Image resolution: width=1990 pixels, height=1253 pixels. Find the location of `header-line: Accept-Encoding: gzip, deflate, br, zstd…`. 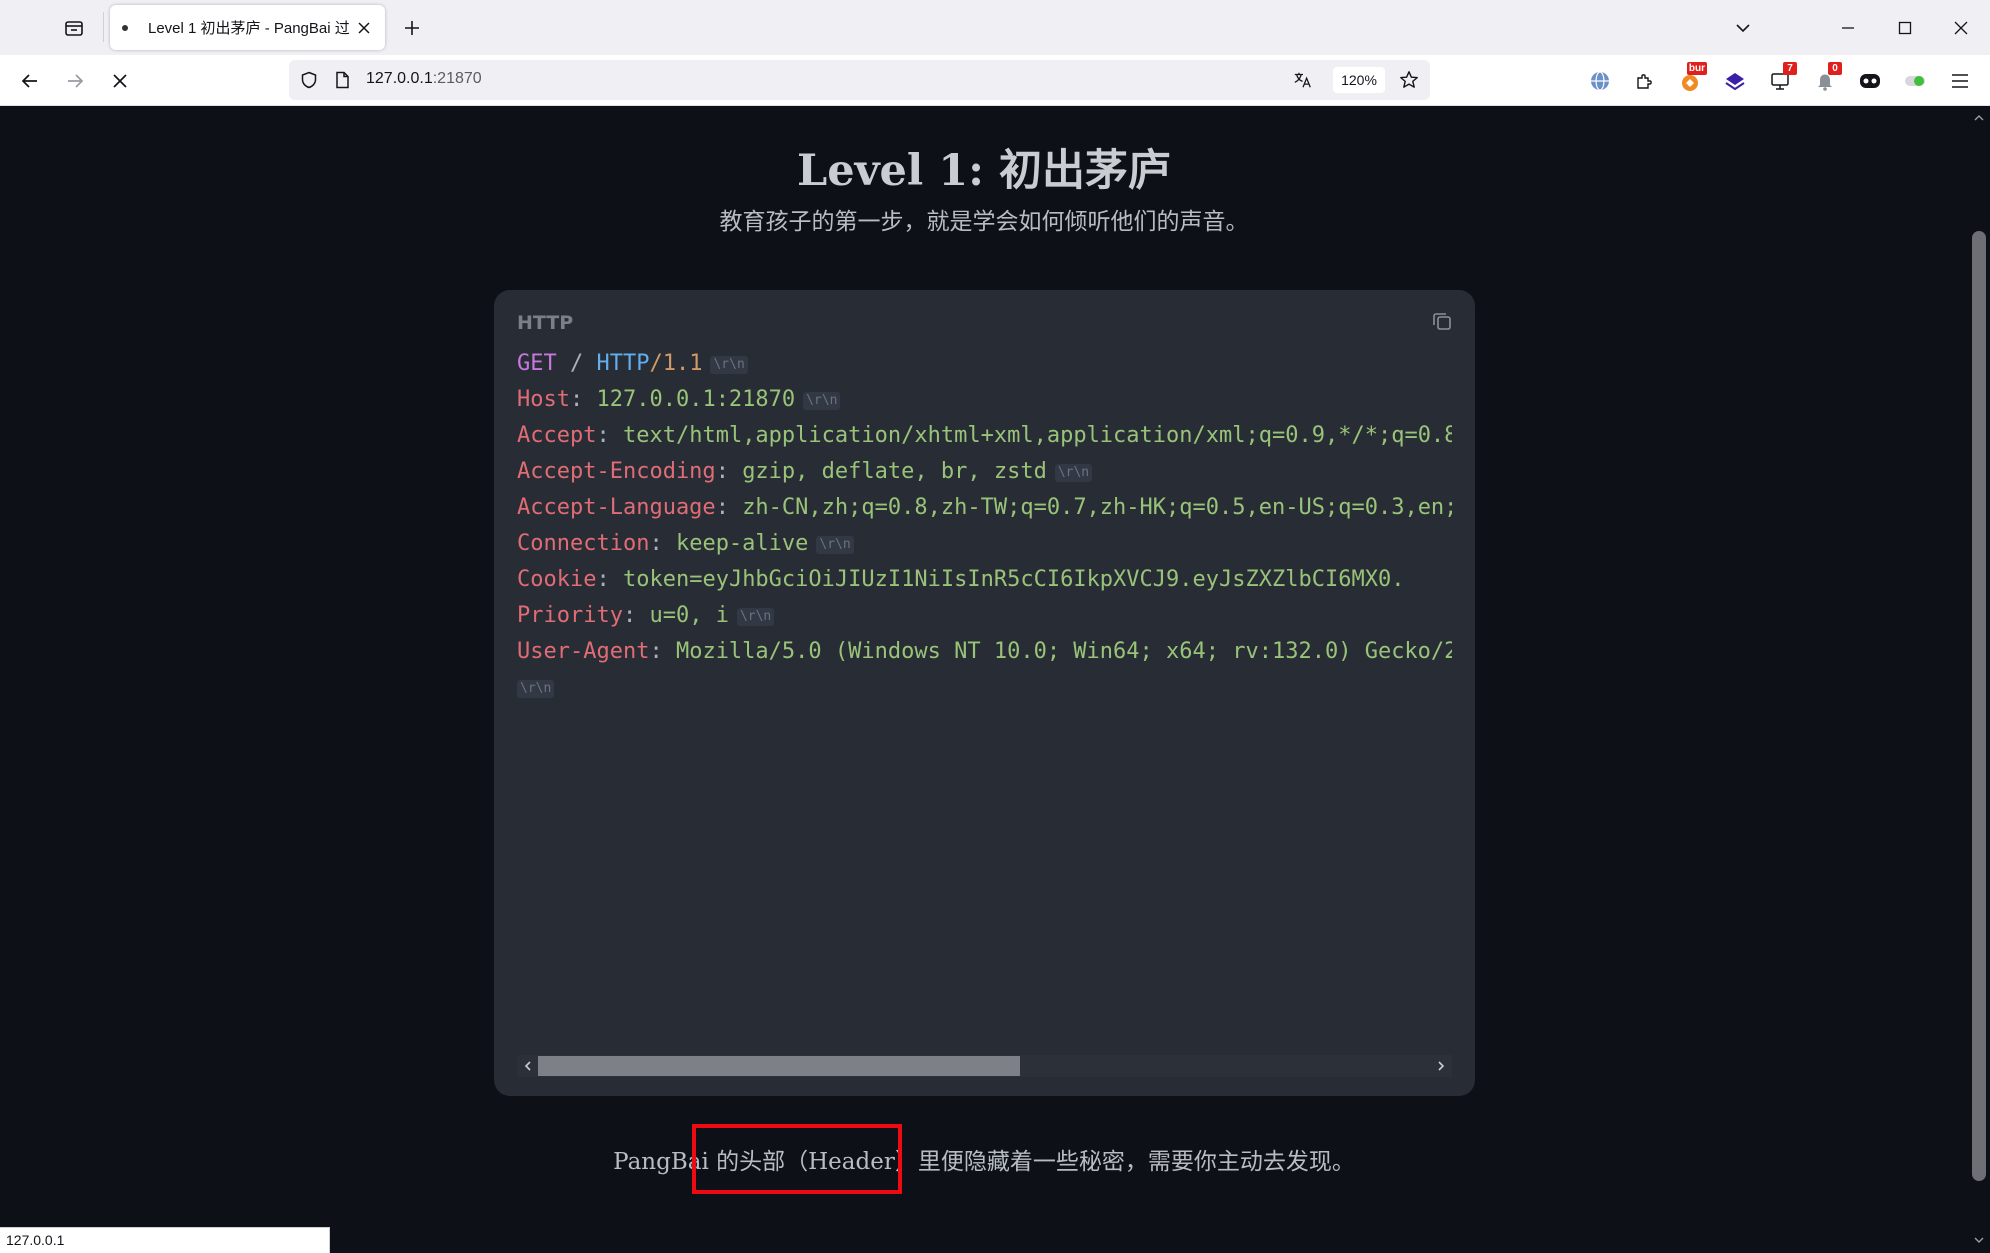

header-line: Accept-Encoding: gzip, deflate, br, zstd… is located at coordinates (984, 472).